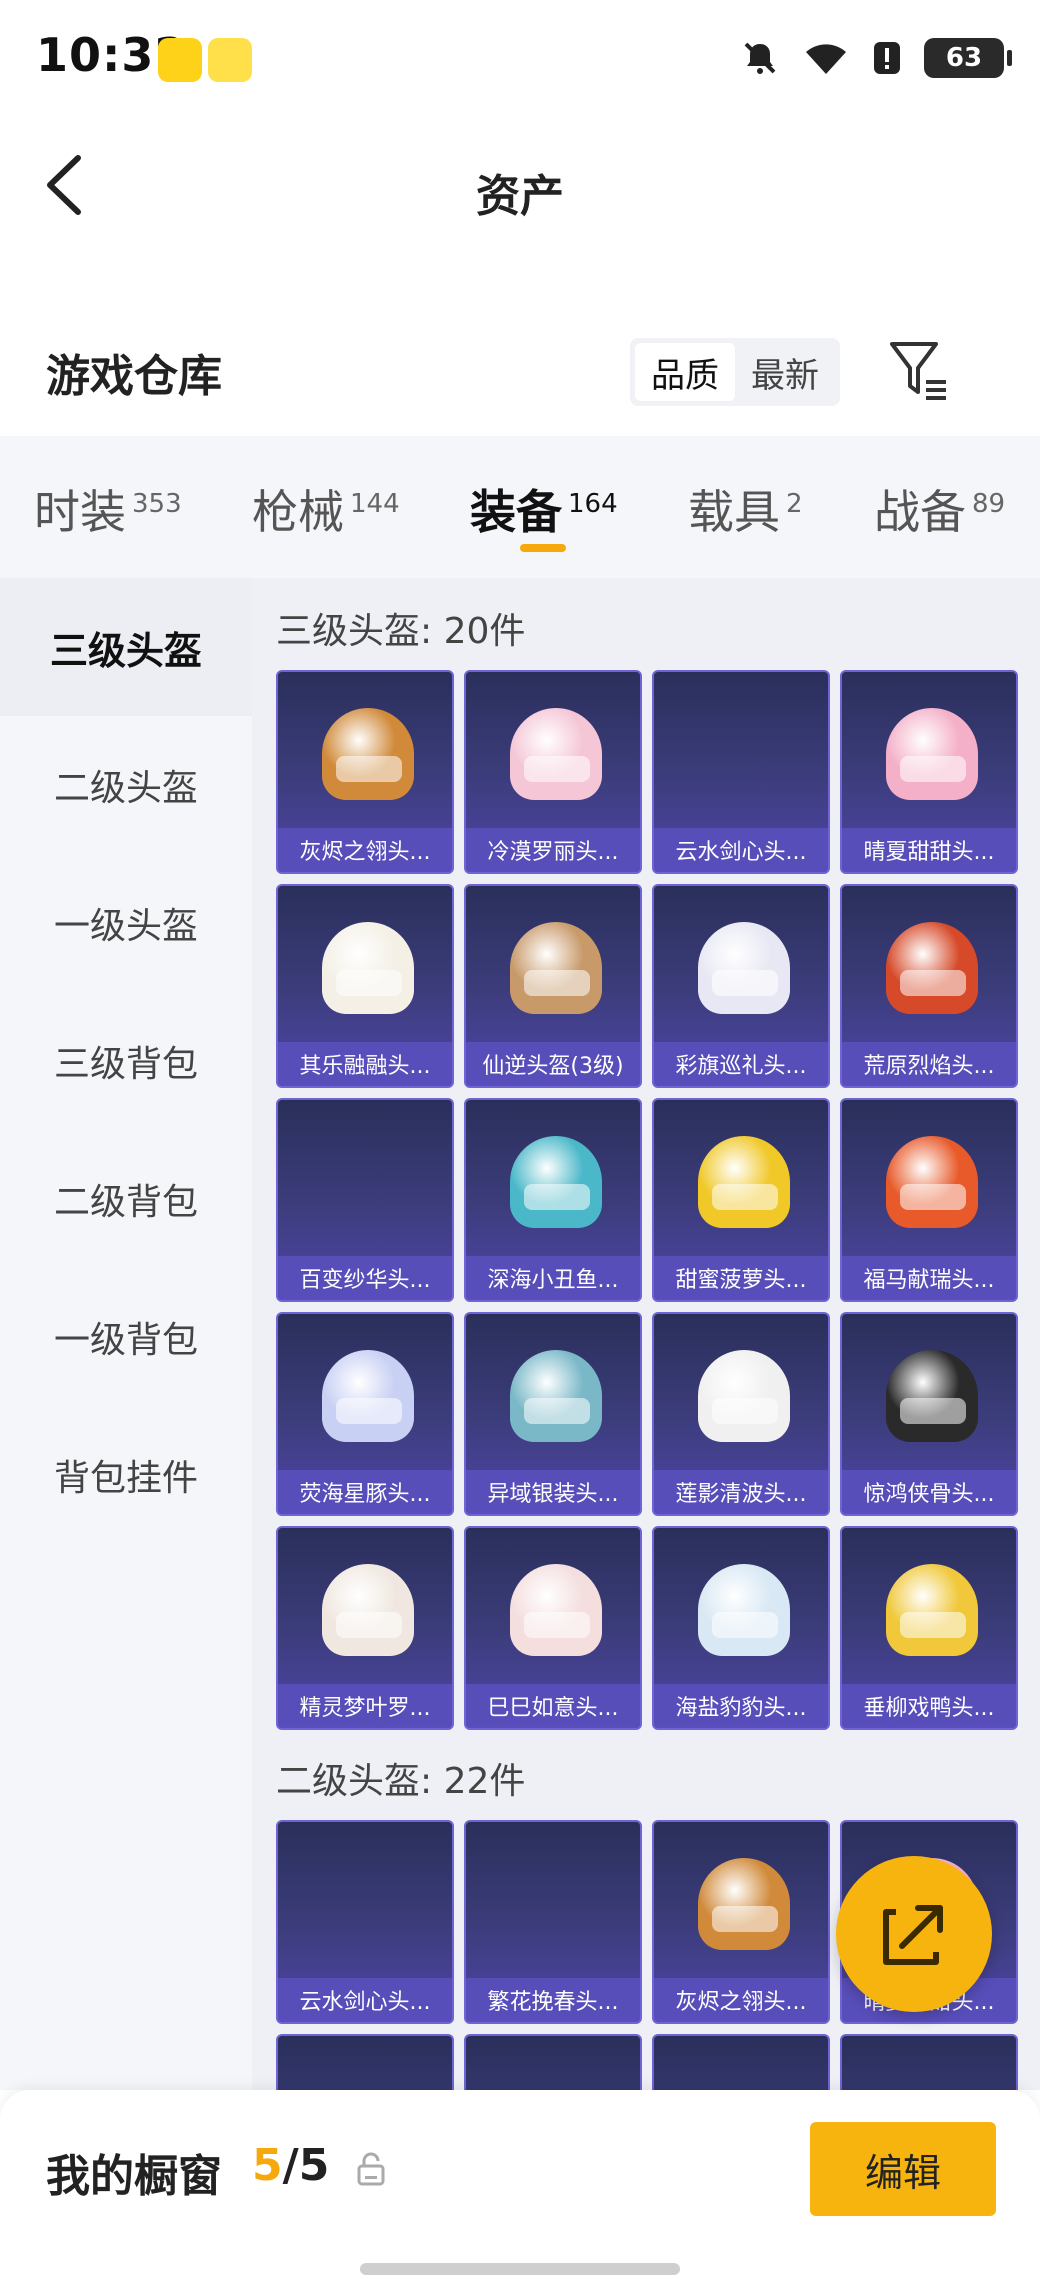 Image resolution: width=1040 pixels, height=2295 pixels. What do you see at coordinates (520, 196) in the screenshot?
I see `page-title: 资产` at bounding box center [520, 196].